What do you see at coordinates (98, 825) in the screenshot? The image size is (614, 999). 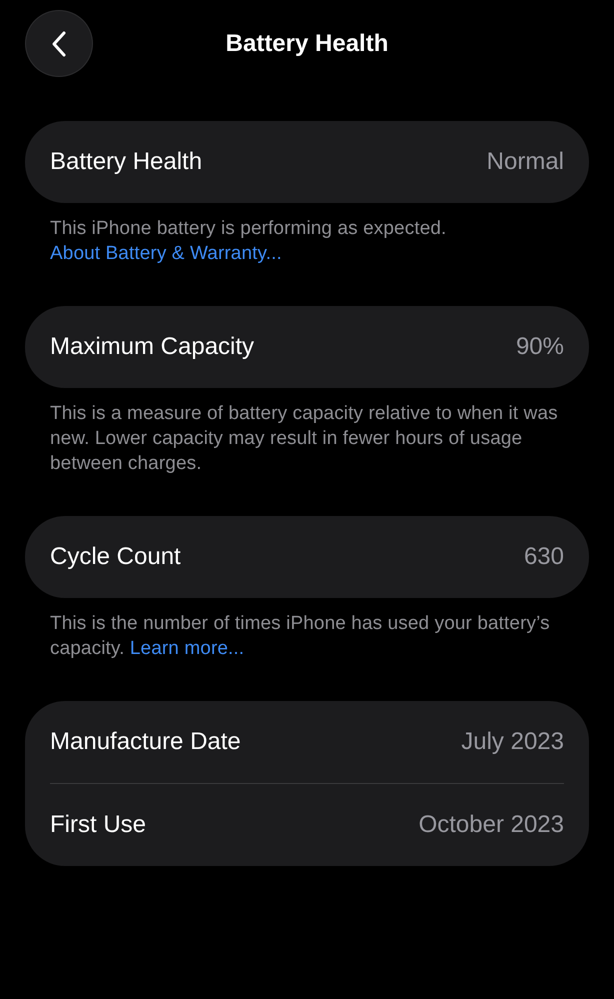 I see `row-label: First Use` at bounding box center [98, 825].